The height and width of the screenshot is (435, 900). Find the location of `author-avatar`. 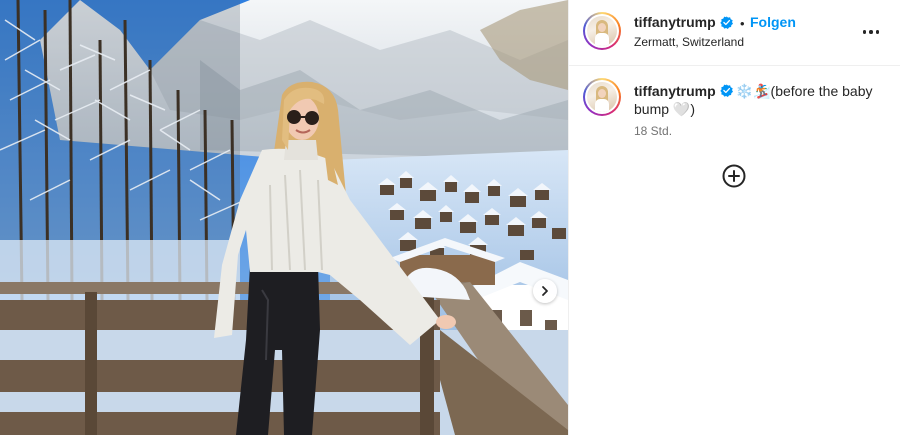

author-avatar is located at coordinates (602, 31).